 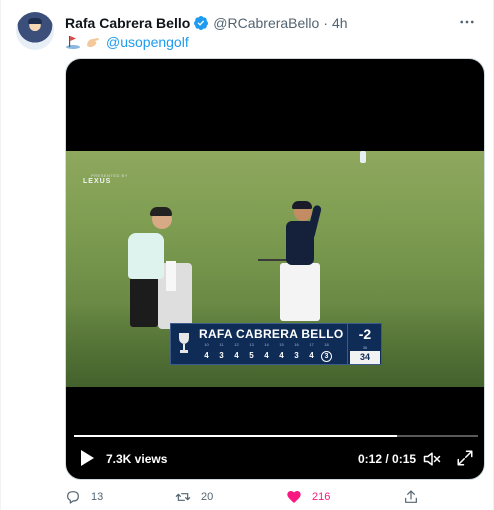 I want to click on muted-speaker-icon, so click(x=432, y=459).